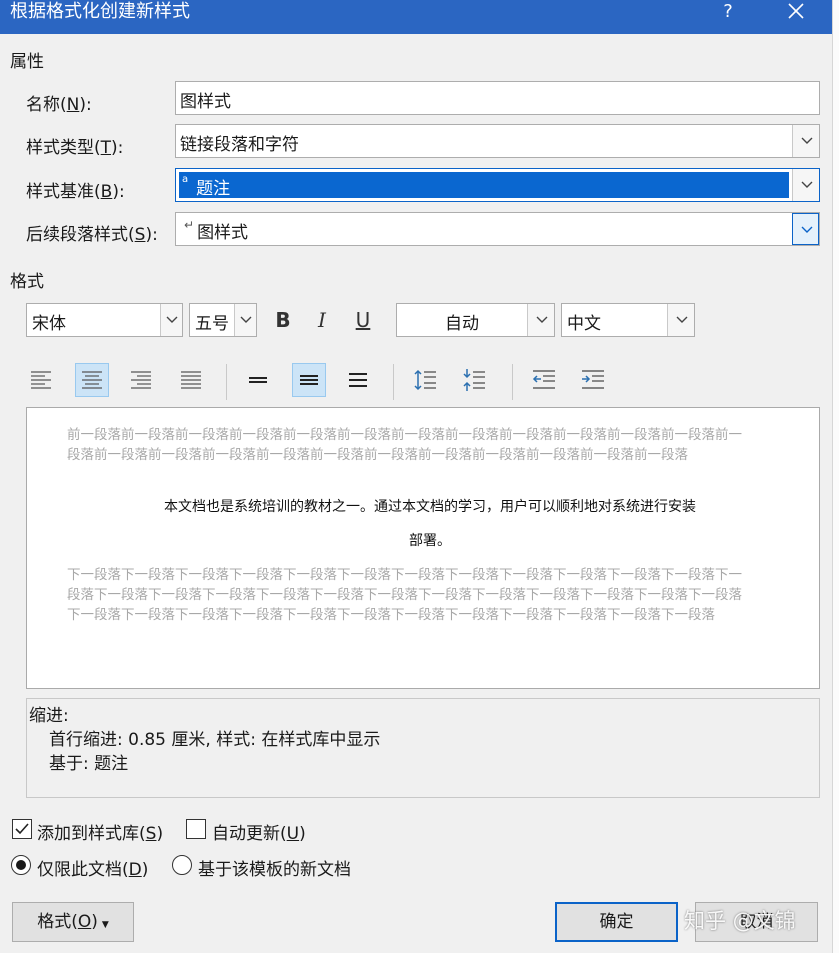 The height and width of the screenshot is (953, 839). Describe the element at coordinates (740, 921) in the screenshot. I see `watermark: 知乎 @文锦` at that location.